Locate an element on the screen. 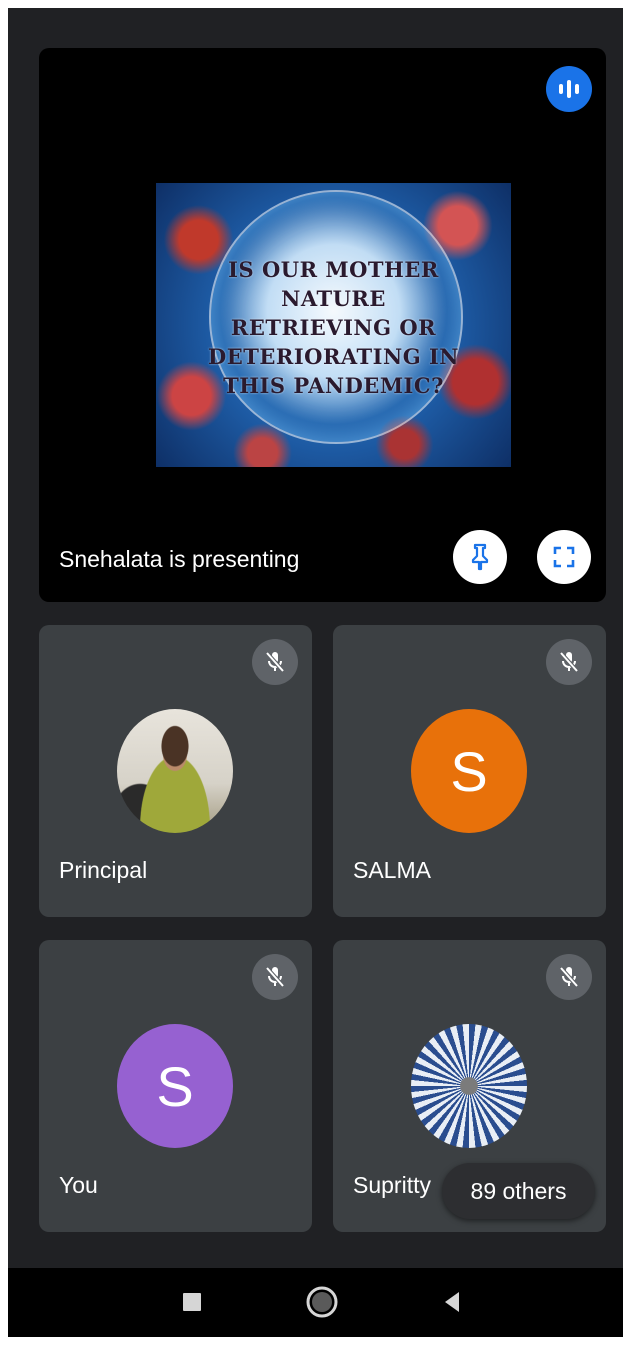  system-nav-bar is located at coordinates (315, 1302).